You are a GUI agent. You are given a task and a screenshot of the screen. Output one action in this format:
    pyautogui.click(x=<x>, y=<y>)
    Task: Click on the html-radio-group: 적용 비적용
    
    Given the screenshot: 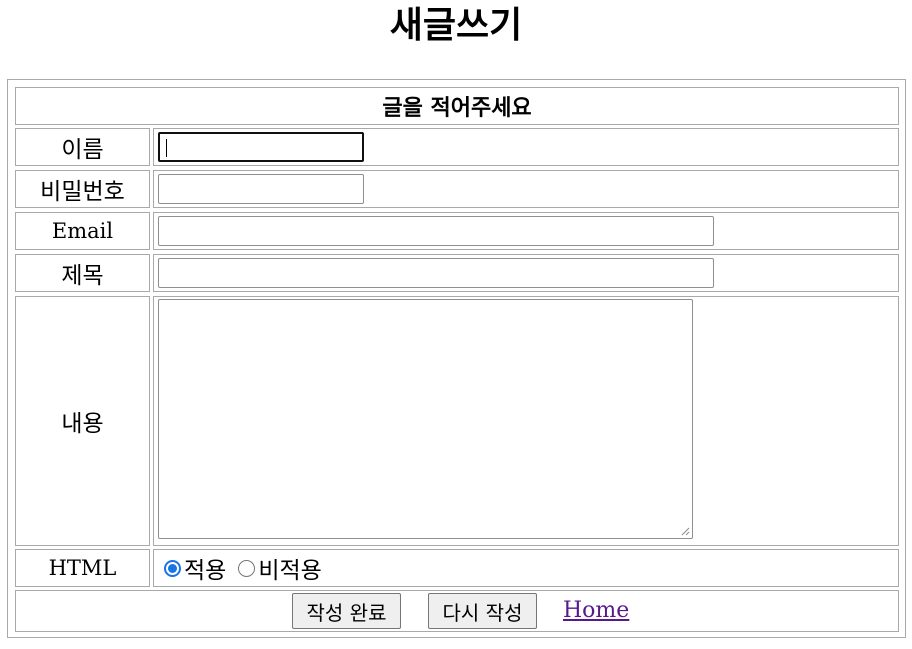 What is the action you would take?
    pyautogui.click(x=245, y=568)
    